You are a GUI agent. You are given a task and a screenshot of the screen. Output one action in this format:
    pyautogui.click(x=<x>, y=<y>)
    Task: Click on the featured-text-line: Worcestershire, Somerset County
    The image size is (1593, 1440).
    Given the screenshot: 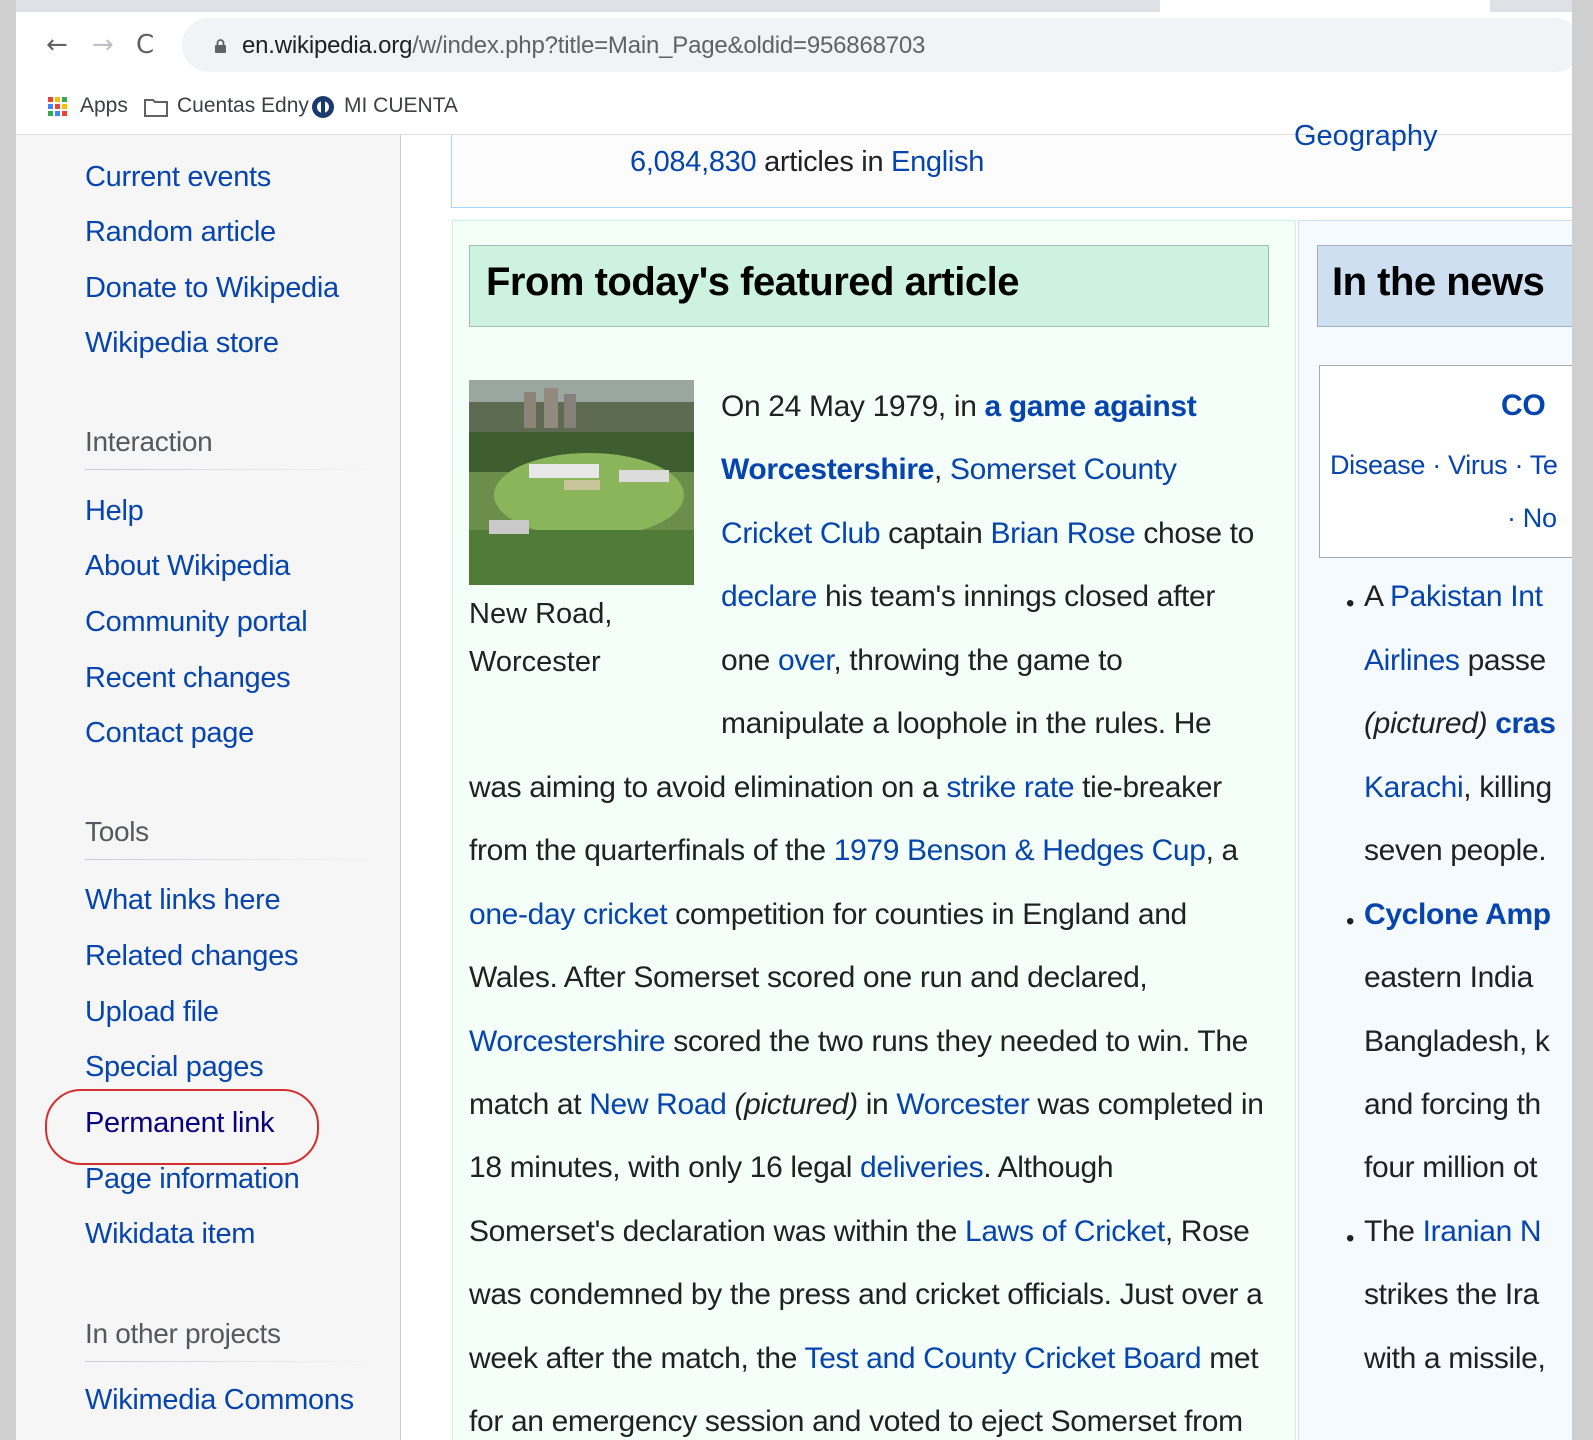 What is the action you would take?
    pyautogui.click(x=949, y=470)
    